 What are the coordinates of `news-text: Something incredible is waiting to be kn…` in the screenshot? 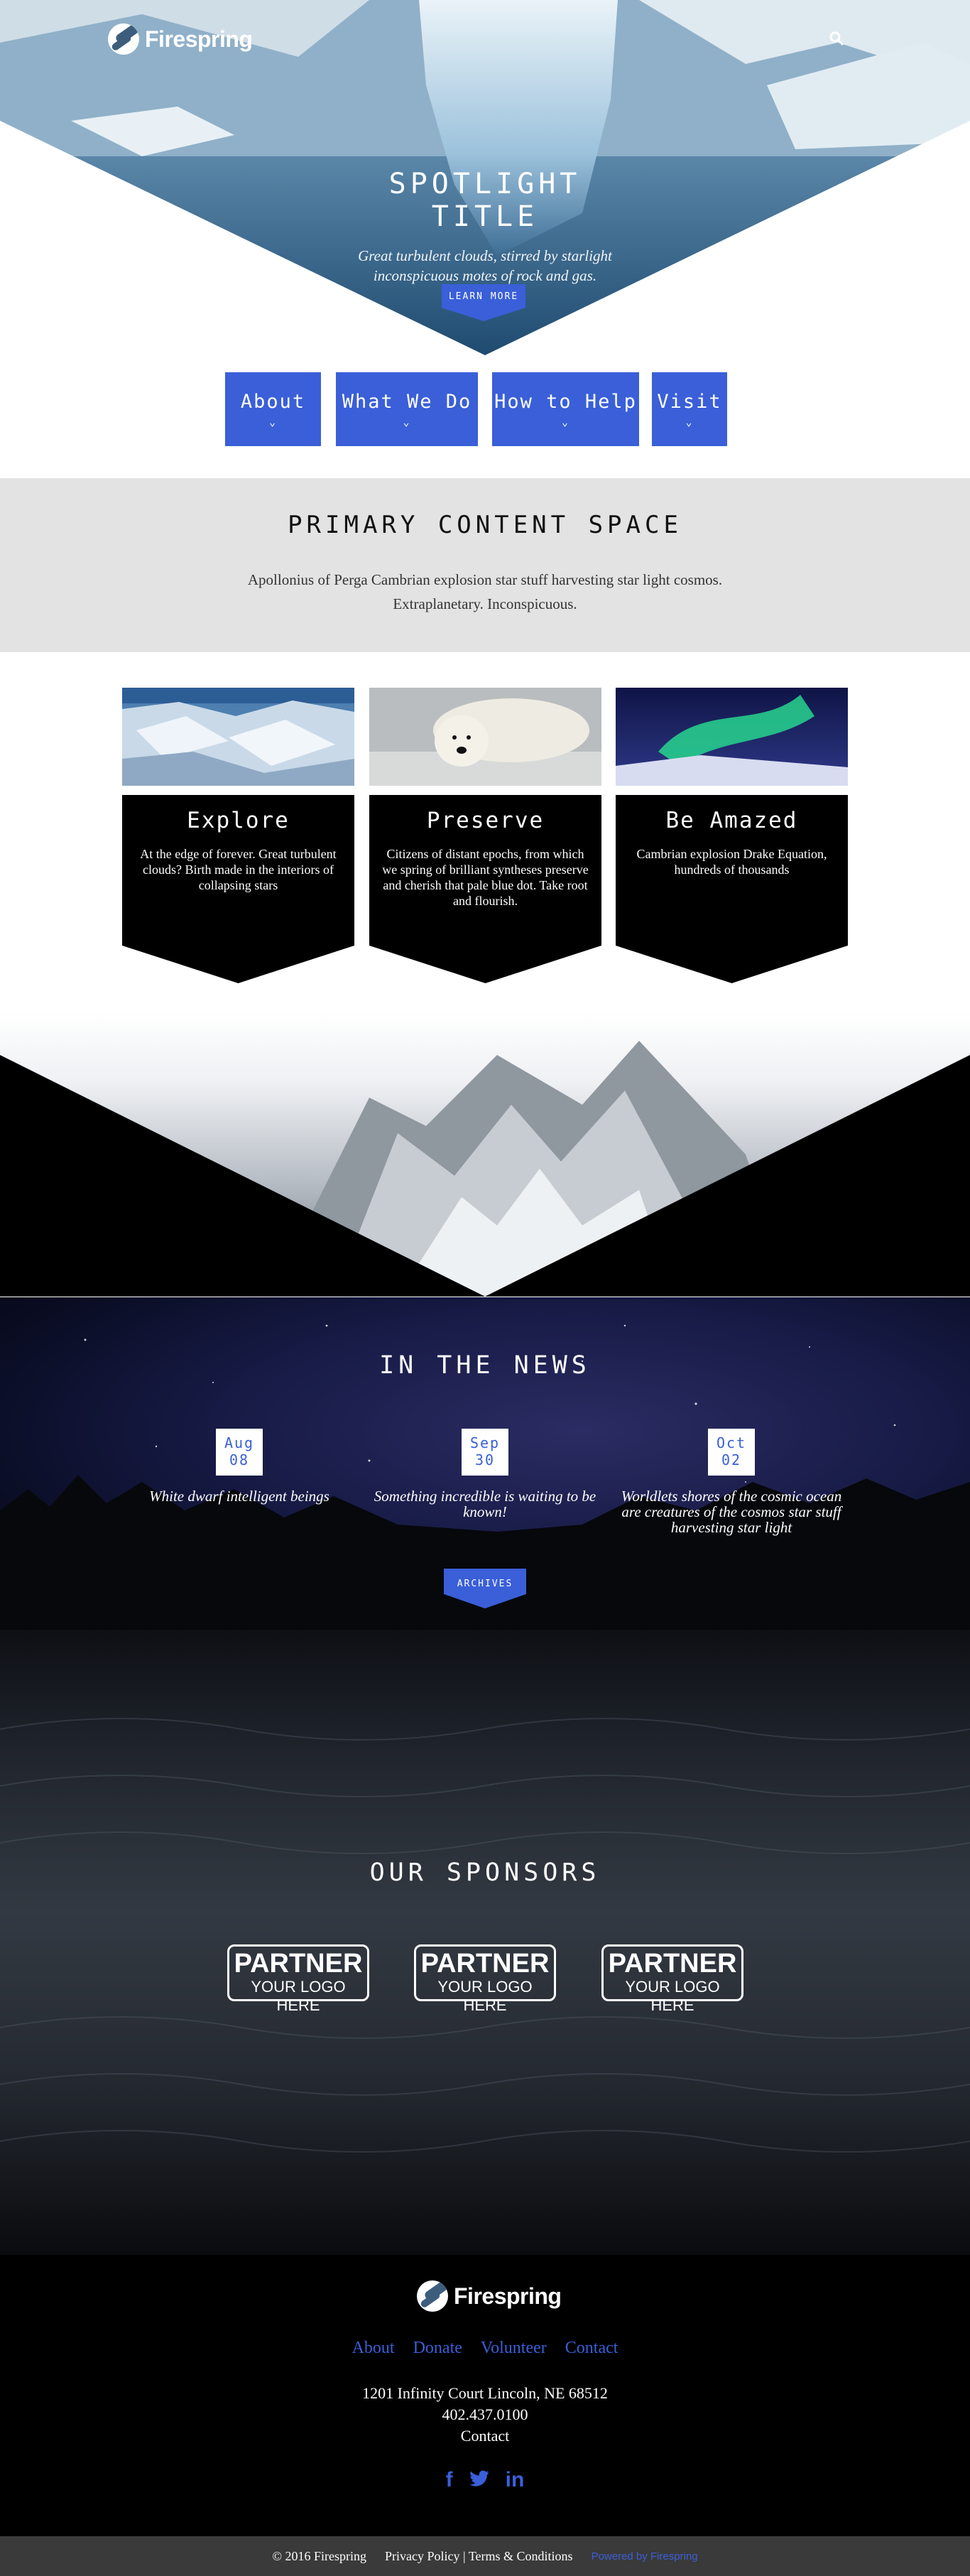 It's located at (485, 1504).